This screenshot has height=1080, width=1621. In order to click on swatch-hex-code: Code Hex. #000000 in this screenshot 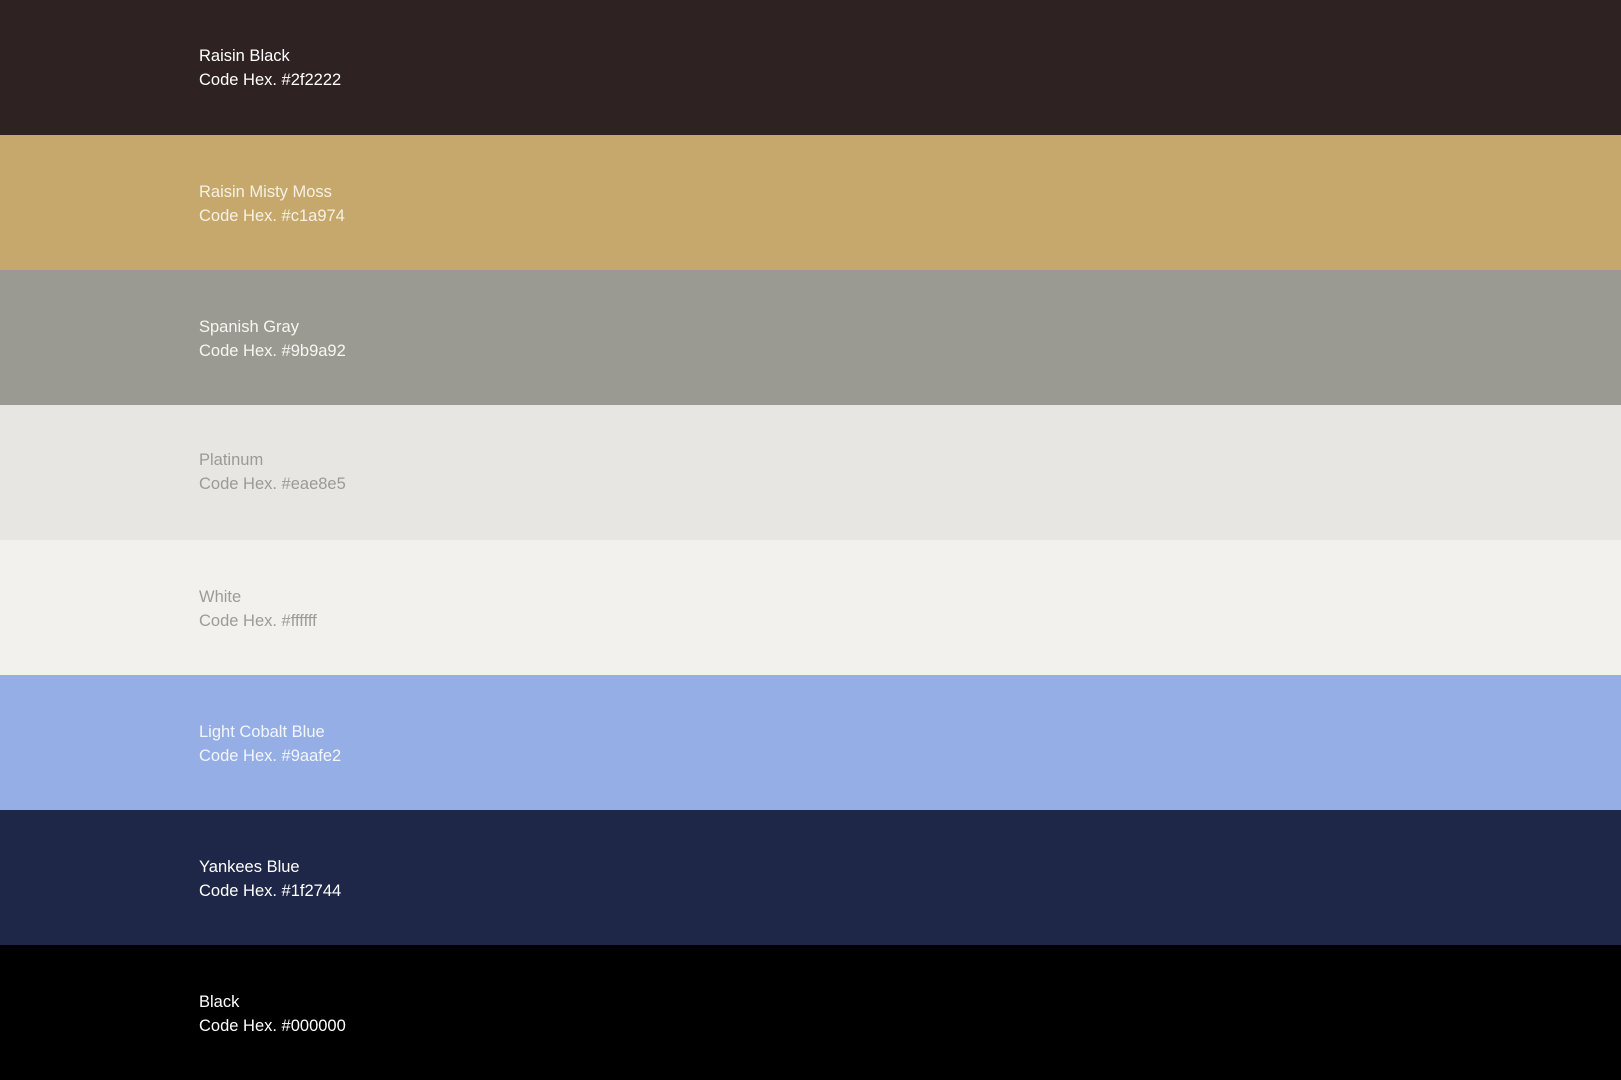, I will do `click(272, 1026)`.